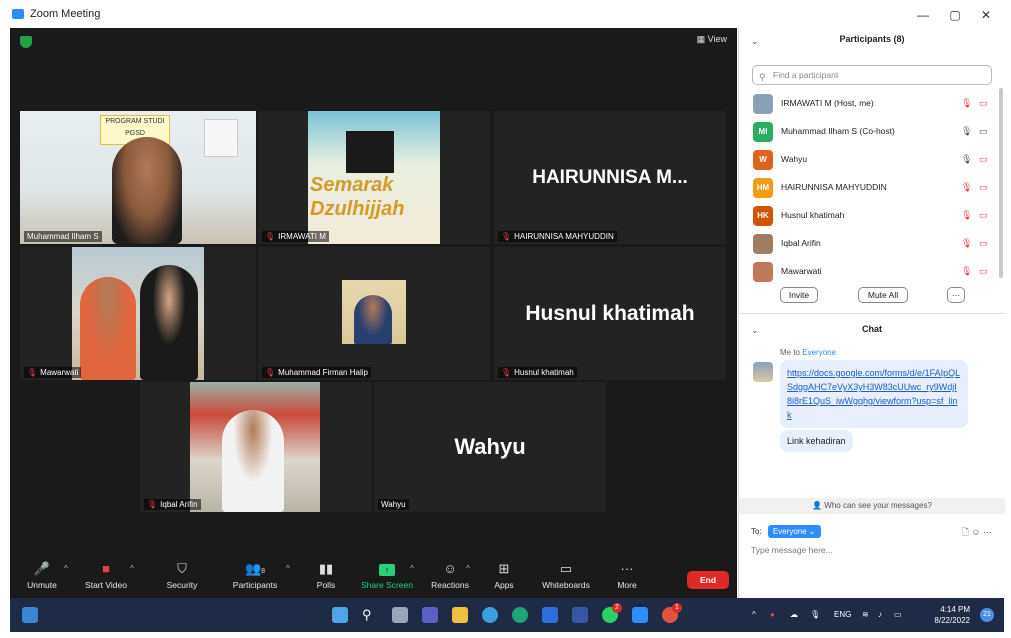 Image resolution: width=1011 pixels, height=638 pixels. I want to click on participant-row: HM HAIRUNNISA MAHYUDDIN 🎙 ▭, so click(872, 188).